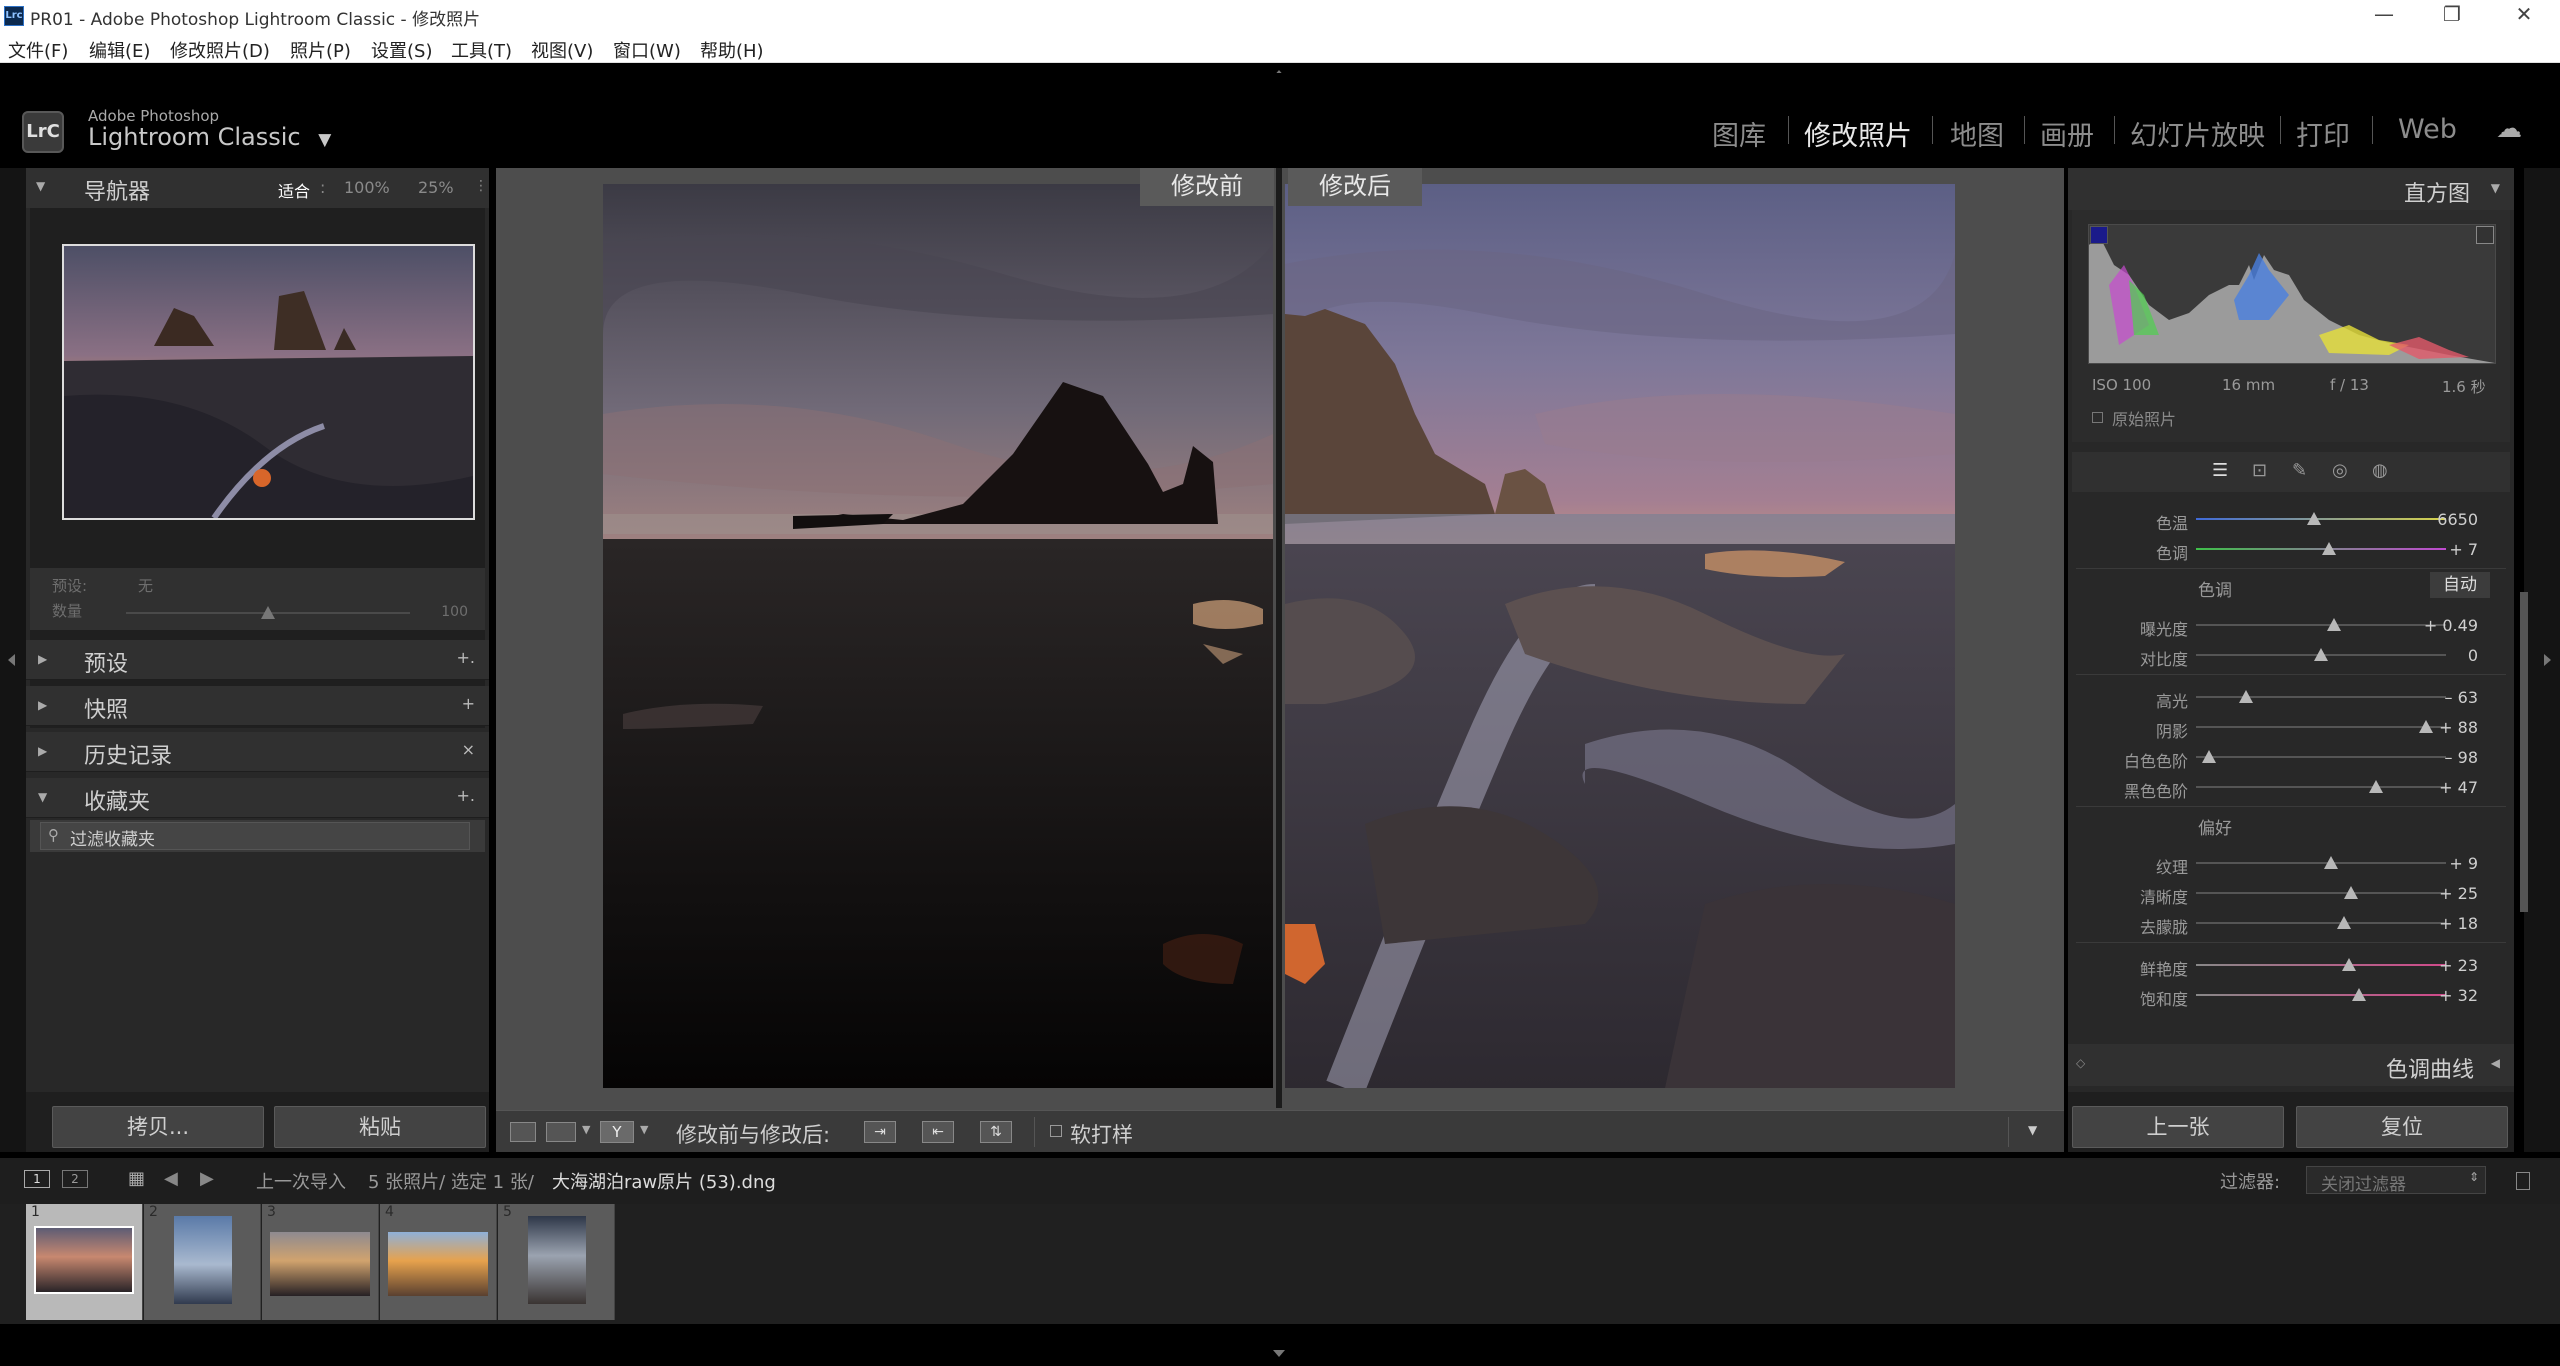  I want to click on right-edge, so click(2542, 660).